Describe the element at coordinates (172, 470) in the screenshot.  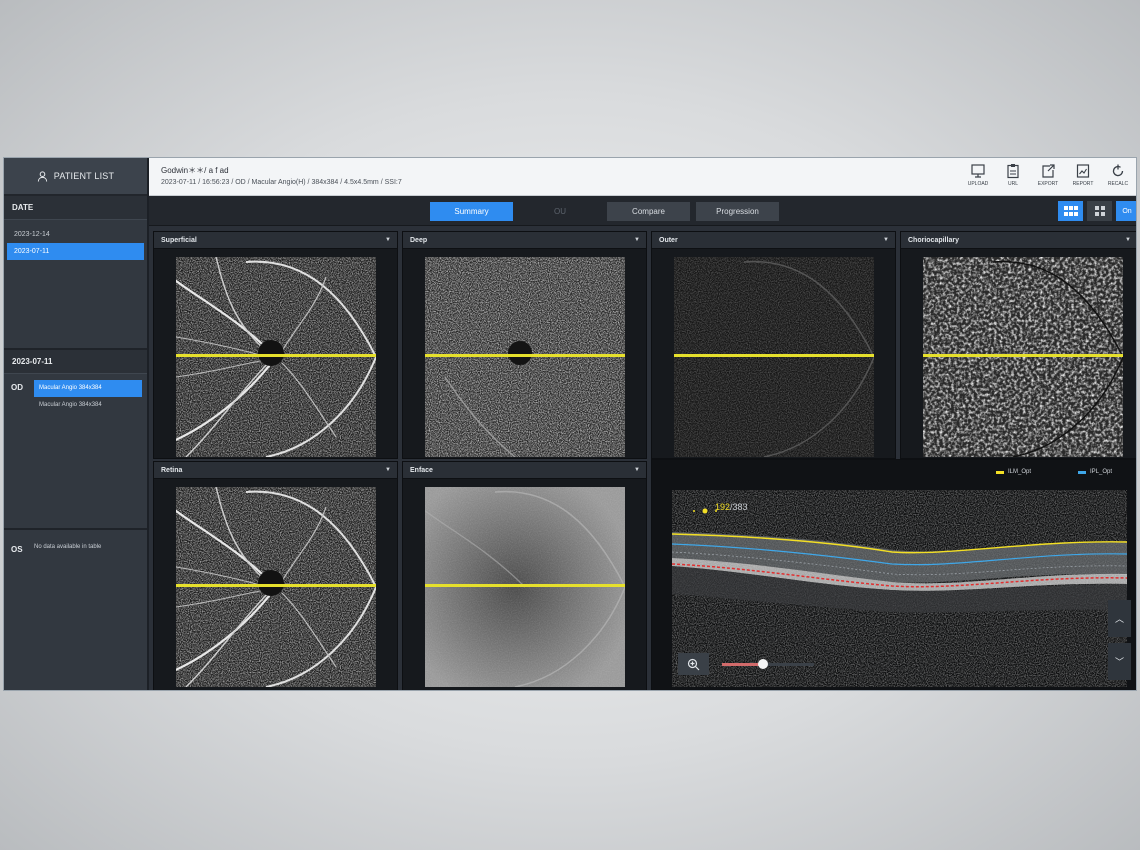
I see `retina-title: Retina` at that location.